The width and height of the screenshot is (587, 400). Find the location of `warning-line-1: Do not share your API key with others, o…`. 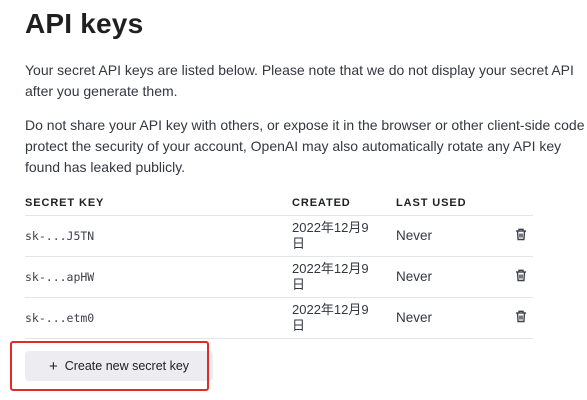

warning-line-1: Do not share your API key with others, o… is located at coordinates (305, 125).